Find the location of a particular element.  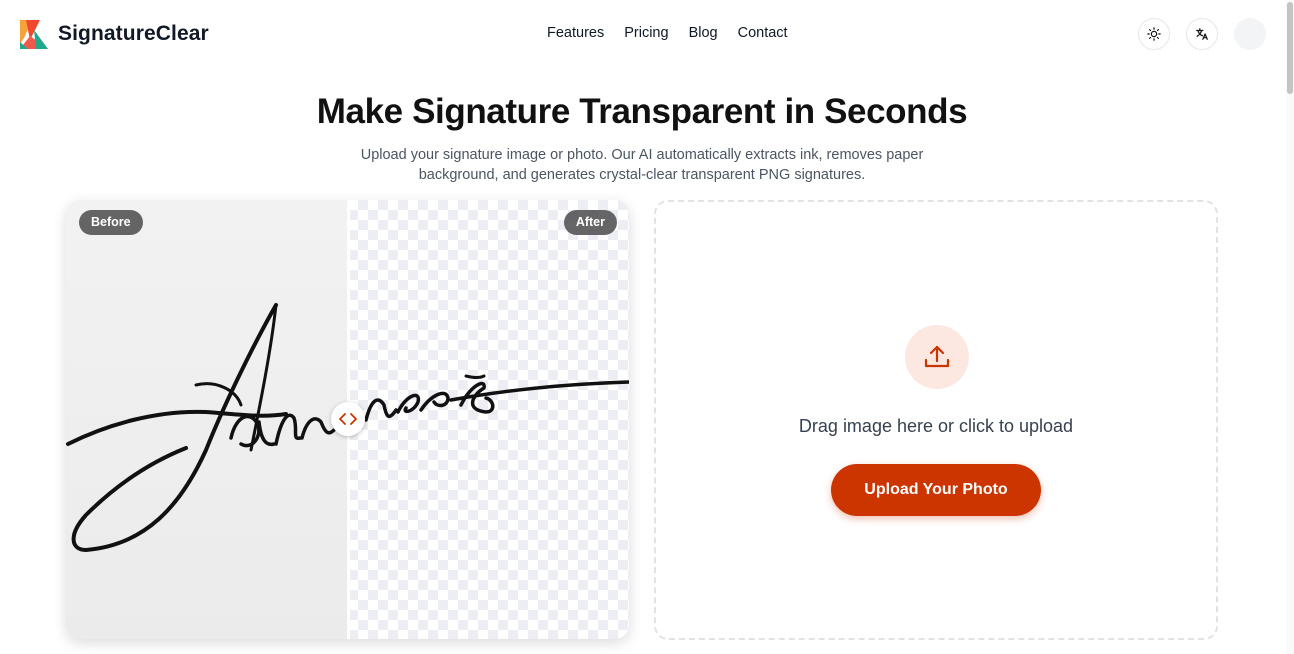

main-nav: Features Pricing Blog Contact is located at coordinates (677, 33).